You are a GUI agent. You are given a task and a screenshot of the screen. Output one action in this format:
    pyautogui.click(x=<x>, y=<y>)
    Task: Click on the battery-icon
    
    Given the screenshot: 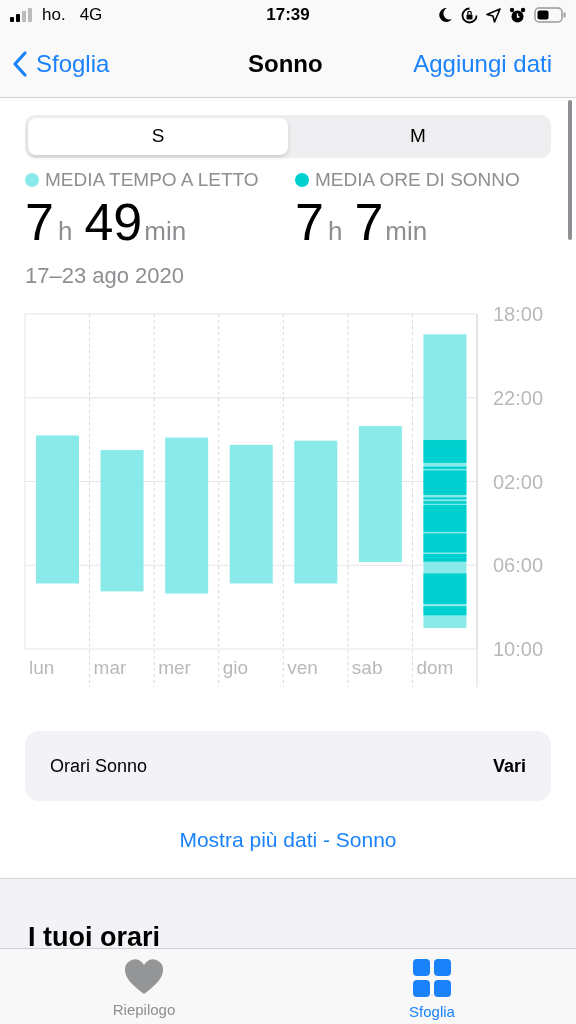 What is the action you would take?
    pyautogui.click(x=550, y=15)
    